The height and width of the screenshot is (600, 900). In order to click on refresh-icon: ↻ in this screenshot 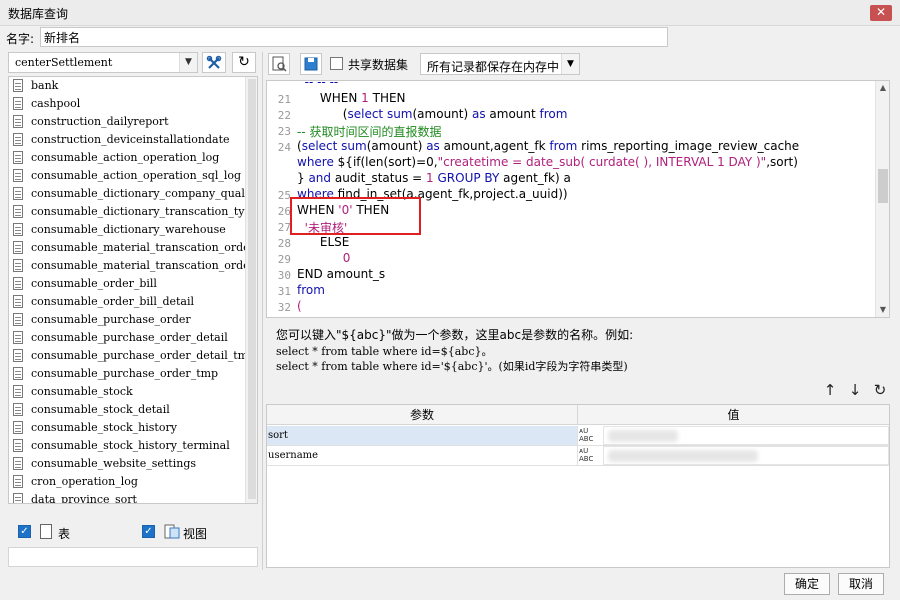, I will do `click(244, 62)`.